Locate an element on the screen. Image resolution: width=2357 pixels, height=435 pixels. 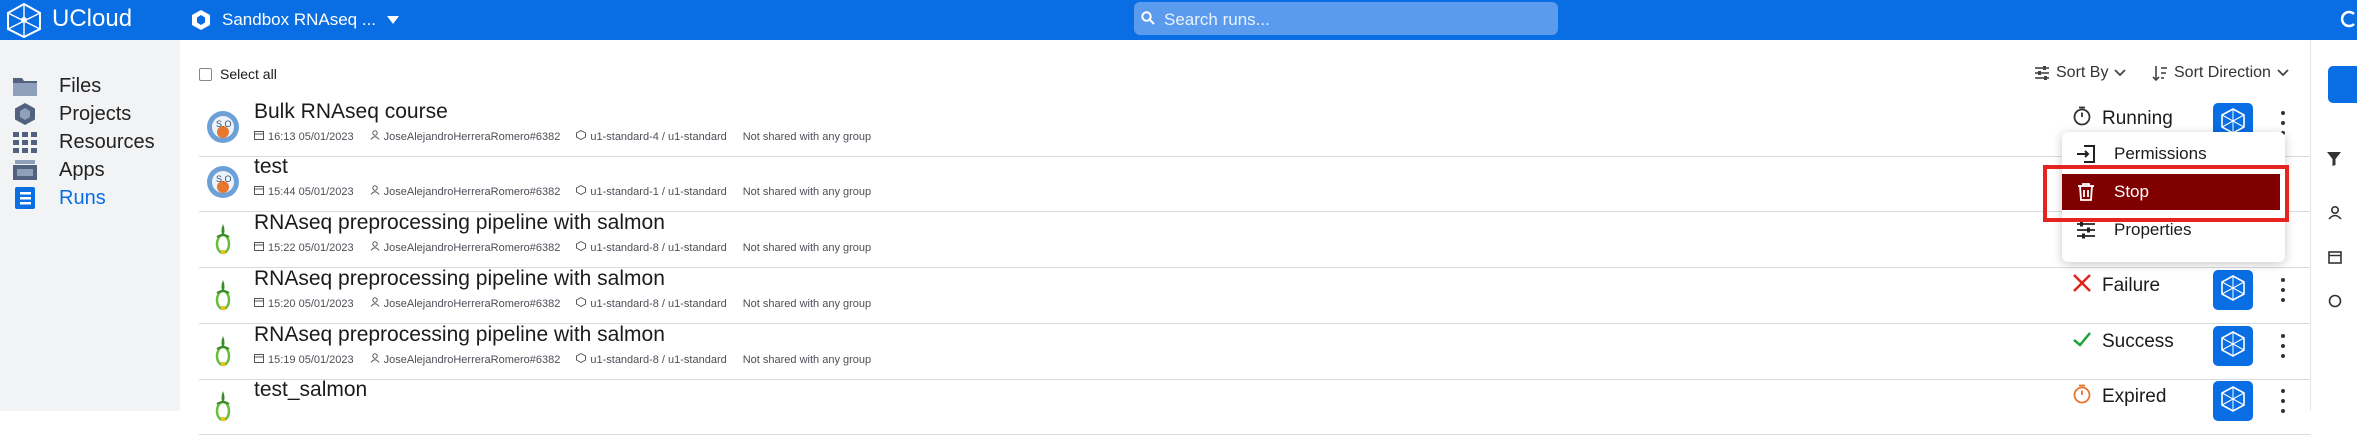
job-title: test_salmon is located at coordinates (310, 390).